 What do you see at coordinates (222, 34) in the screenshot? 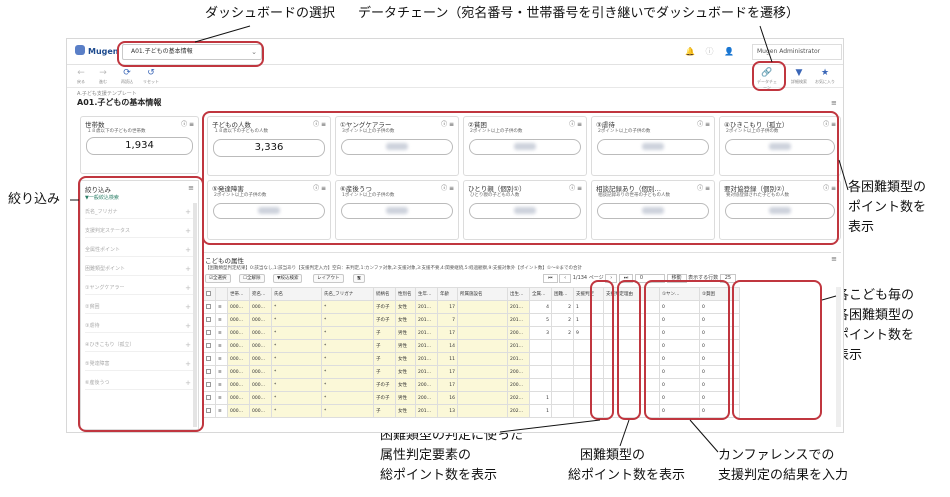
I see `leader-line-dashboard` at bounding box center [222, 34].